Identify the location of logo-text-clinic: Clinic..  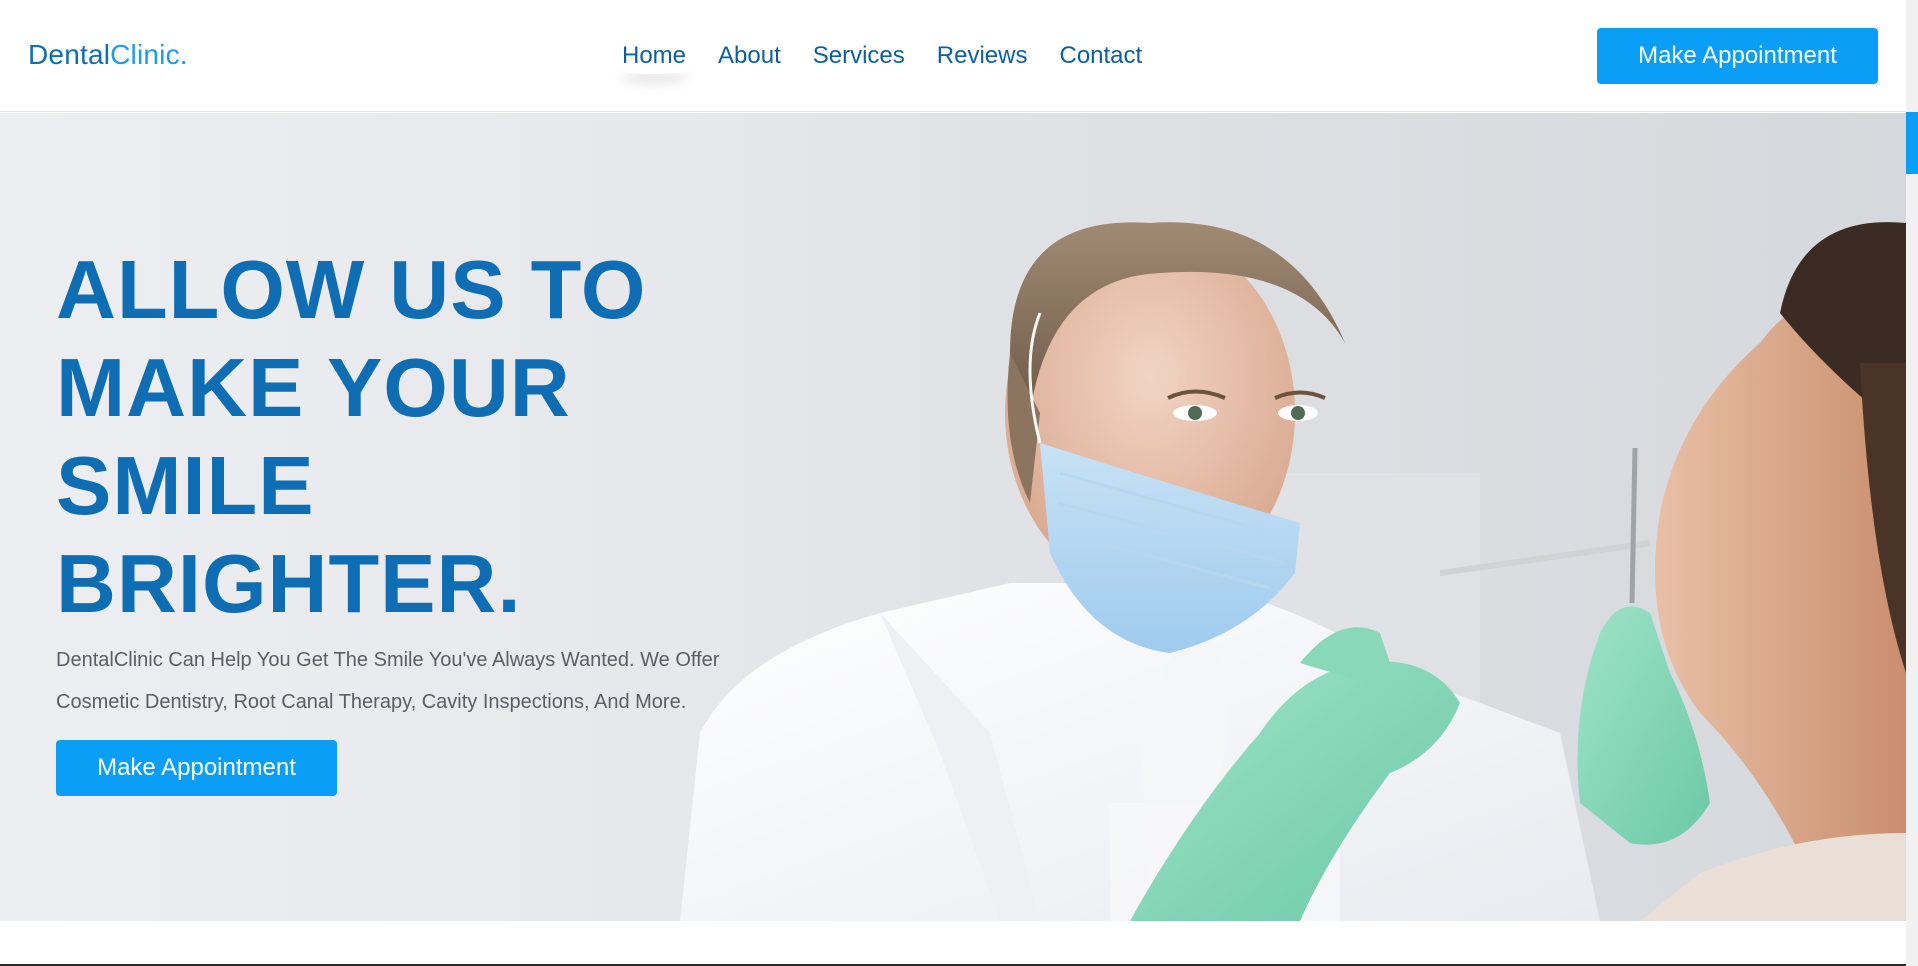
(149, 54).